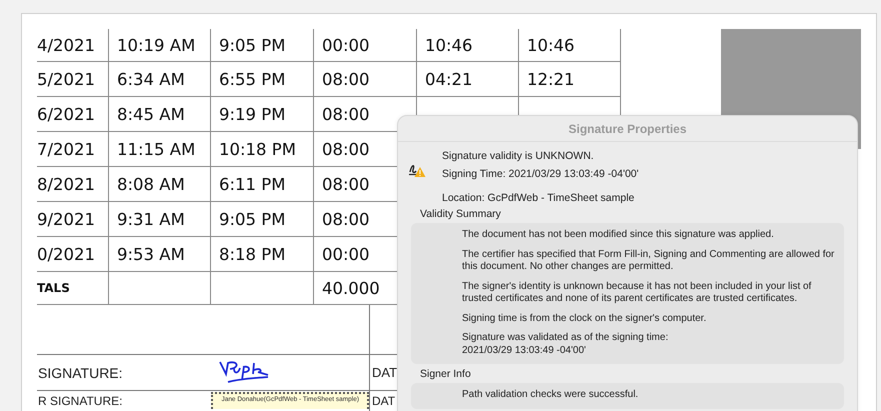  Describe the element at coordinates (551, 395) in the screenshot. I see `info-paragraph: Path validation checks were successful.` at that location.